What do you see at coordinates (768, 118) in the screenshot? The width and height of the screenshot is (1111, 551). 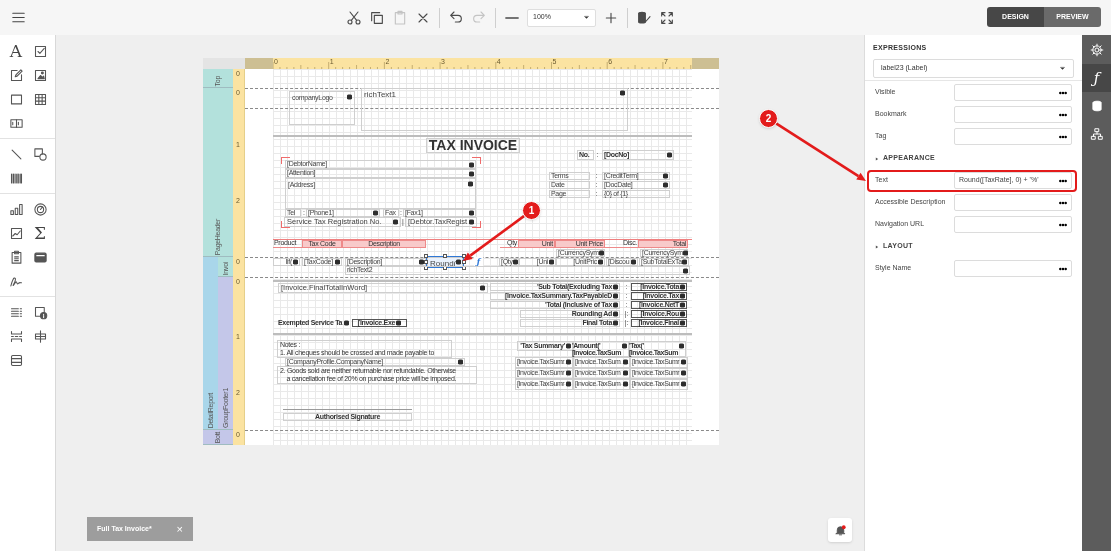 I see `callout-badge: 2` at bounding box center [768, 118].